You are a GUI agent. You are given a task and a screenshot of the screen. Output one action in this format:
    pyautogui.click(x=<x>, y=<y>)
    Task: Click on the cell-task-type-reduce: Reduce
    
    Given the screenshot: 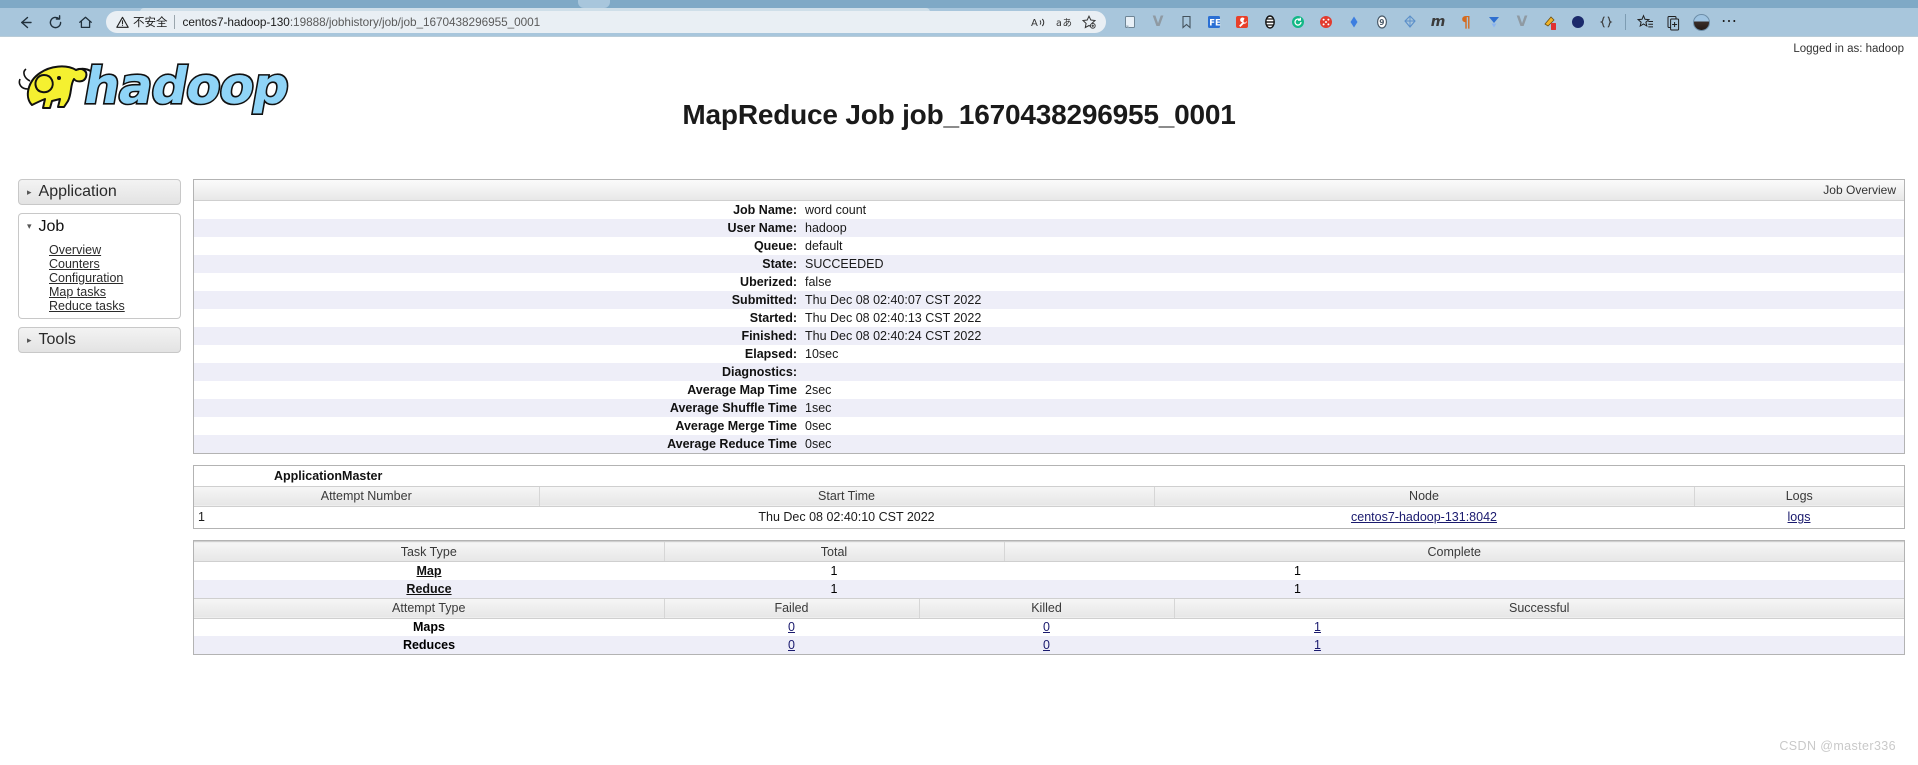 What is the action you would take?
    pyautogui.click(x=429, y=589)
    